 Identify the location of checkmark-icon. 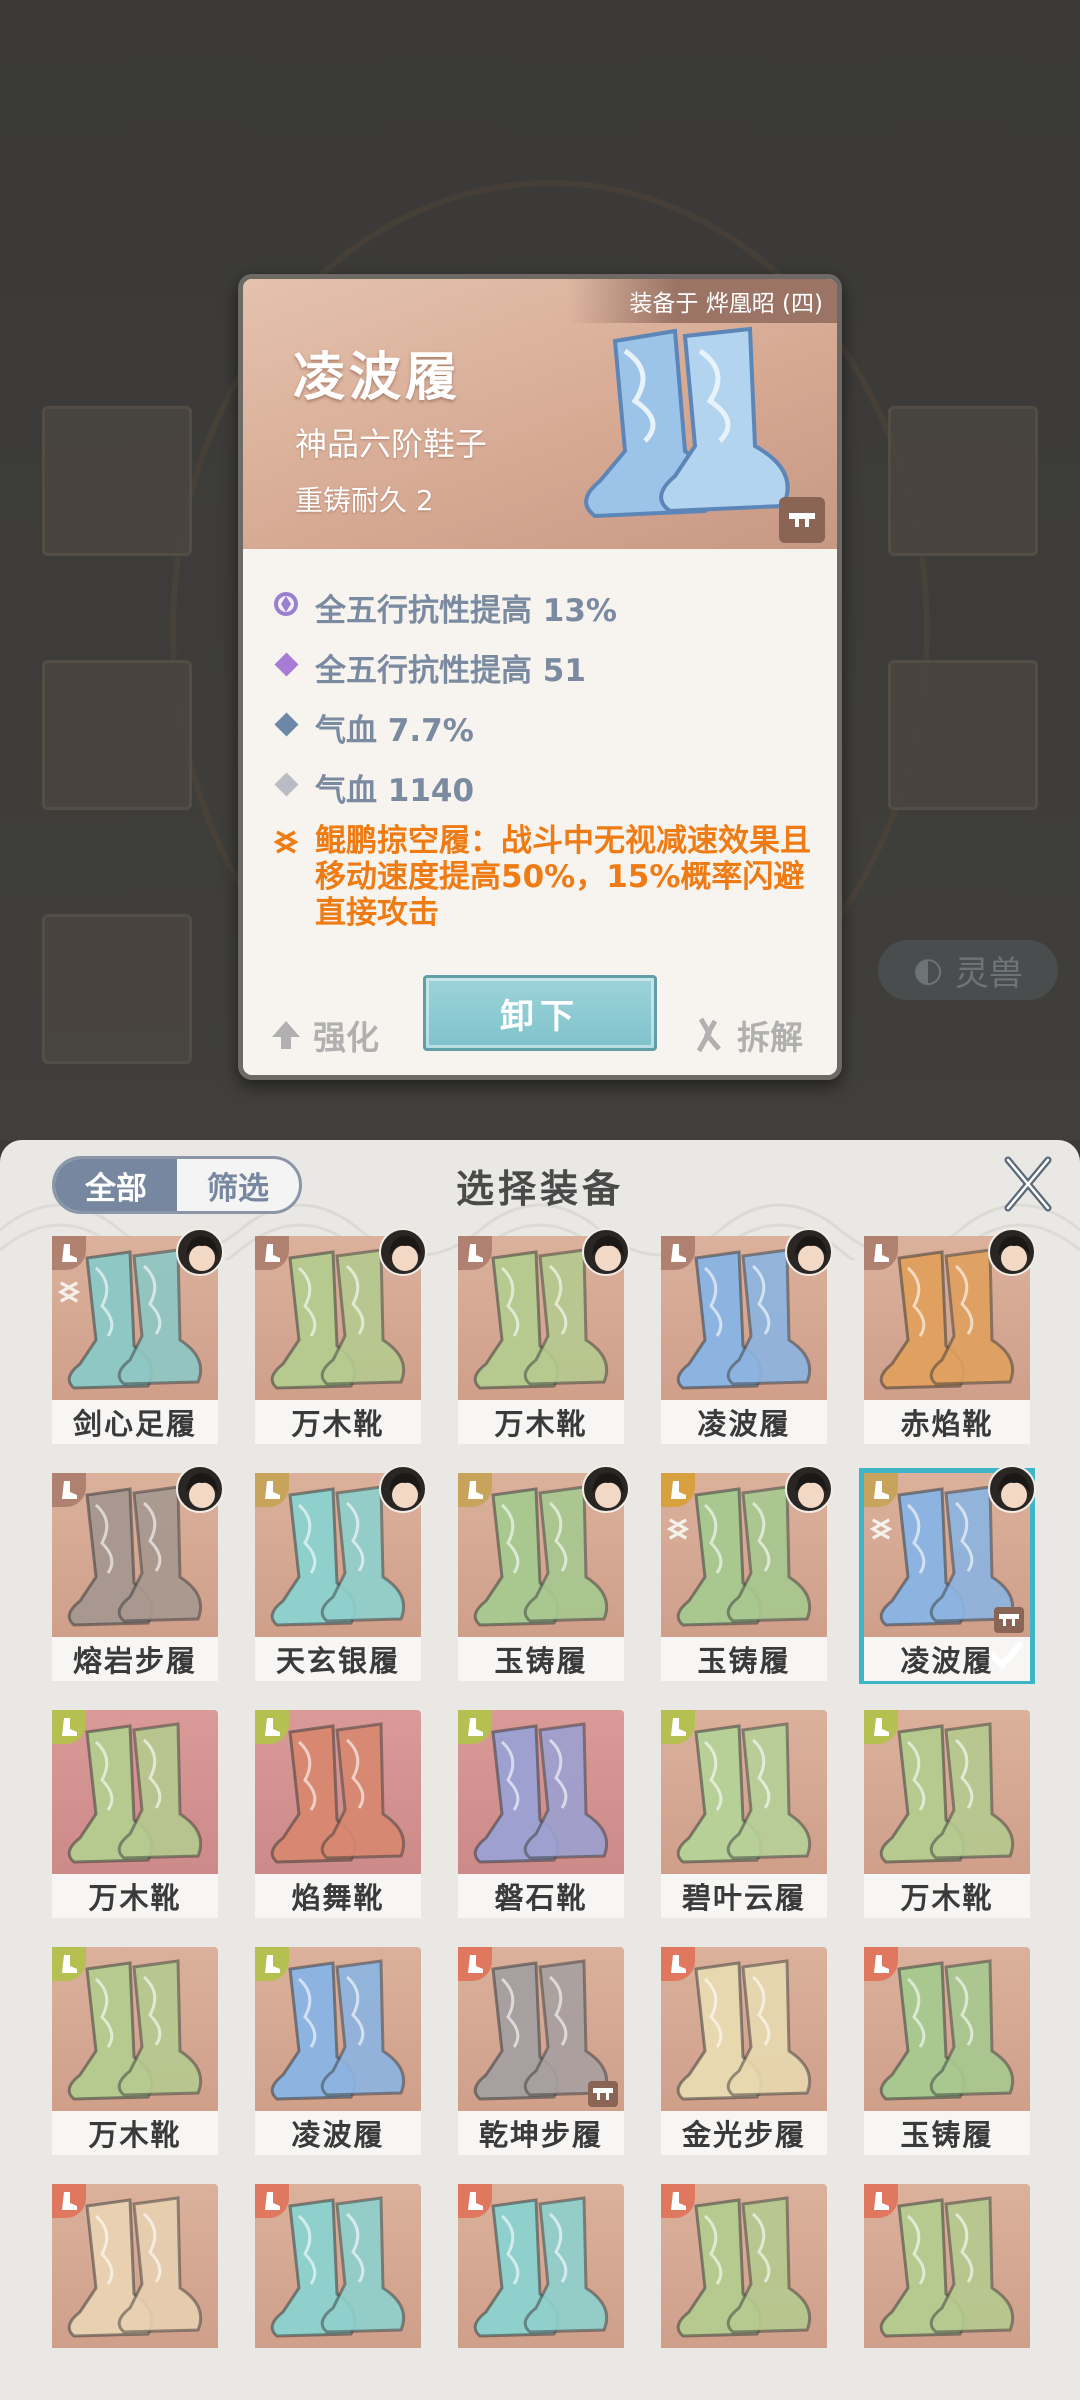
(1006, 1655).